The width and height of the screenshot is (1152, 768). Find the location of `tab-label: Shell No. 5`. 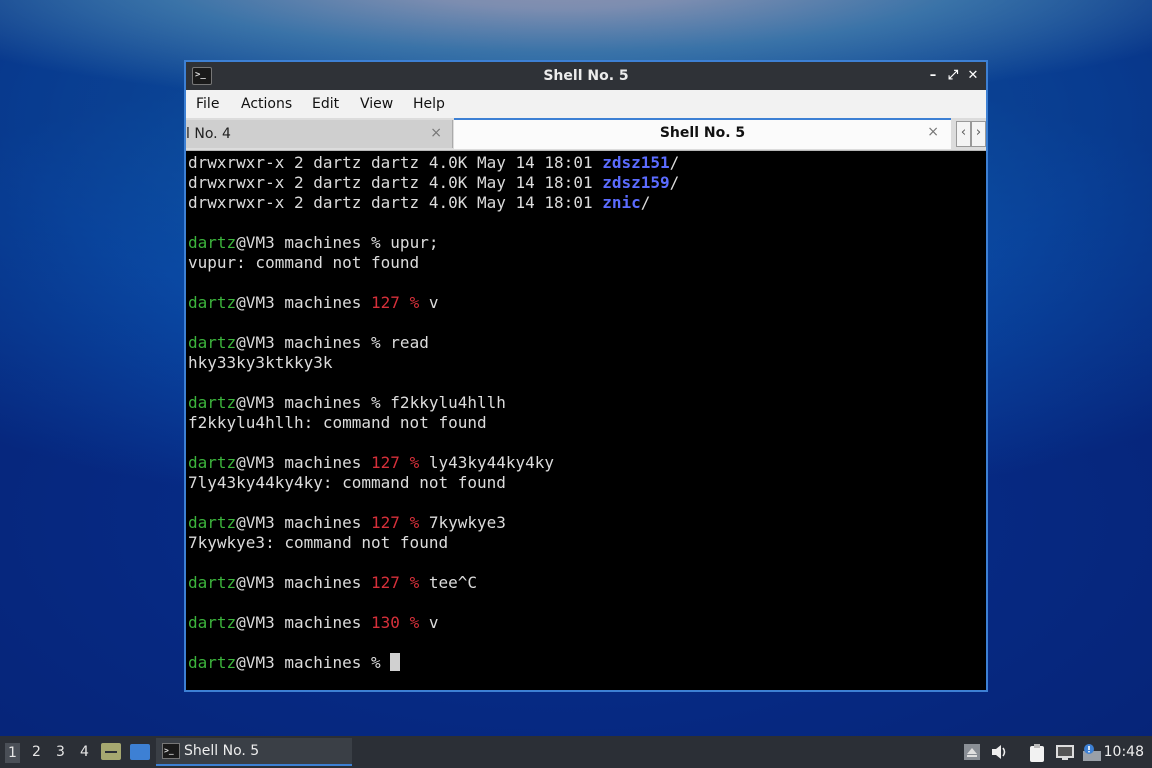

tab-label: Shell No. 5 is located at coordinates (702, 133).